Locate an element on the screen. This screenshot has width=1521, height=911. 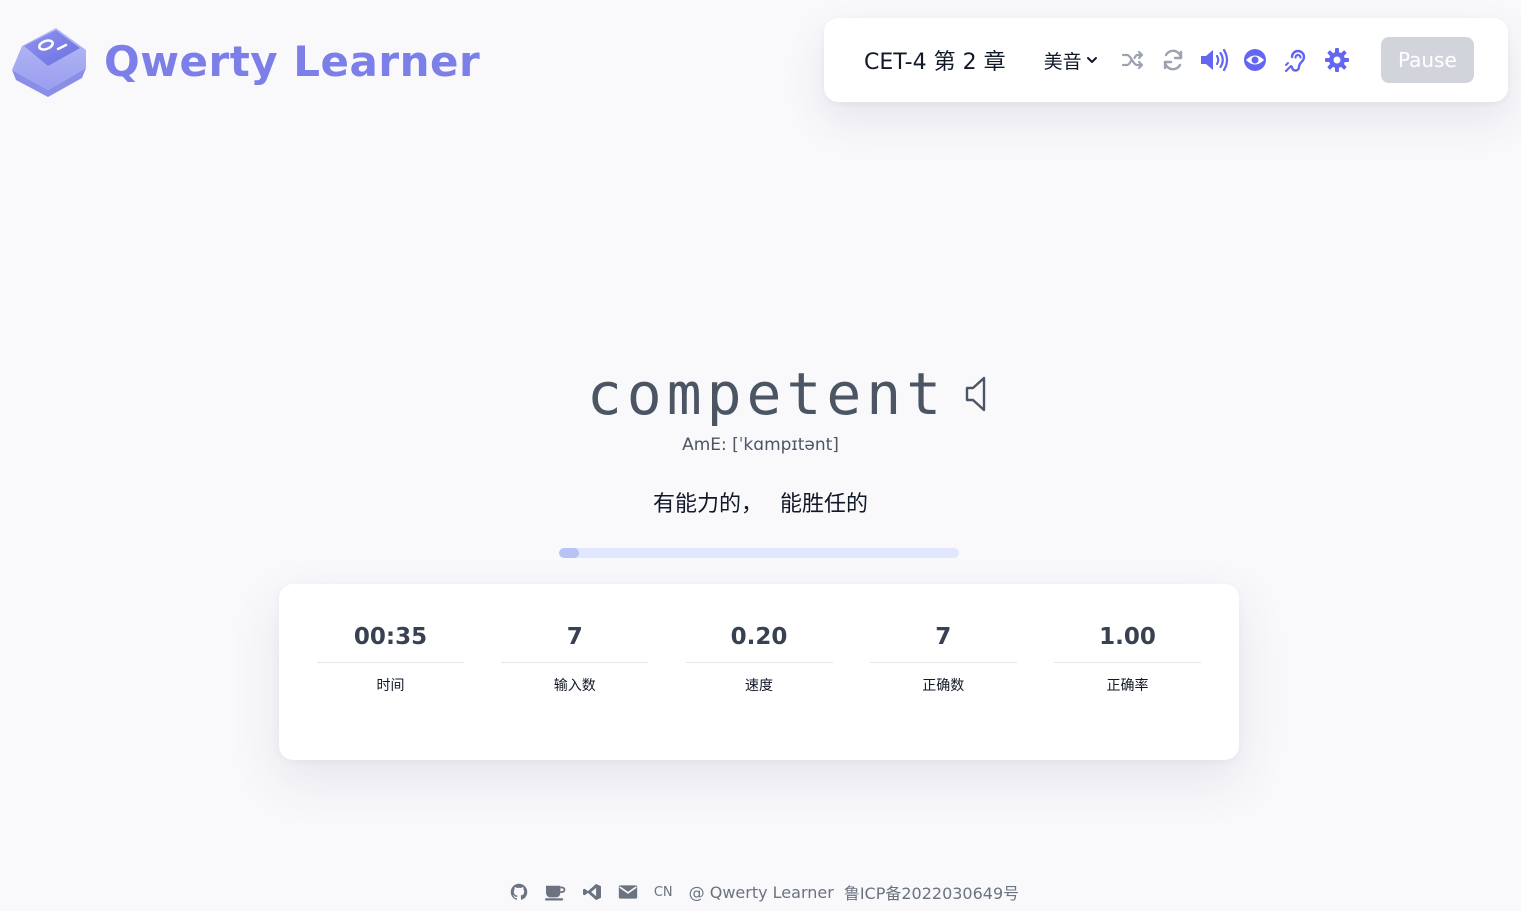
speaker-icon is located at coordinates (975, 394).